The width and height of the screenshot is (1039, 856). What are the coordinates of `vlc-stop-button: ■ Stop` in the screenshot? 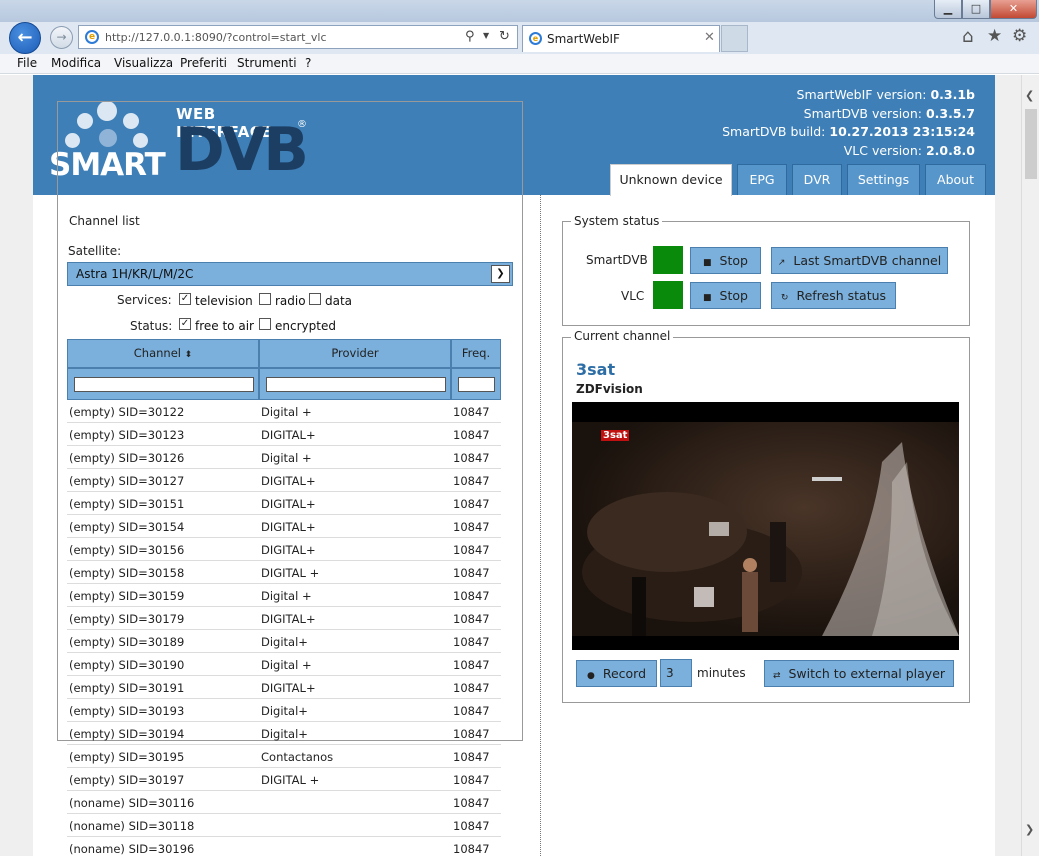 It's located at (725, 295).